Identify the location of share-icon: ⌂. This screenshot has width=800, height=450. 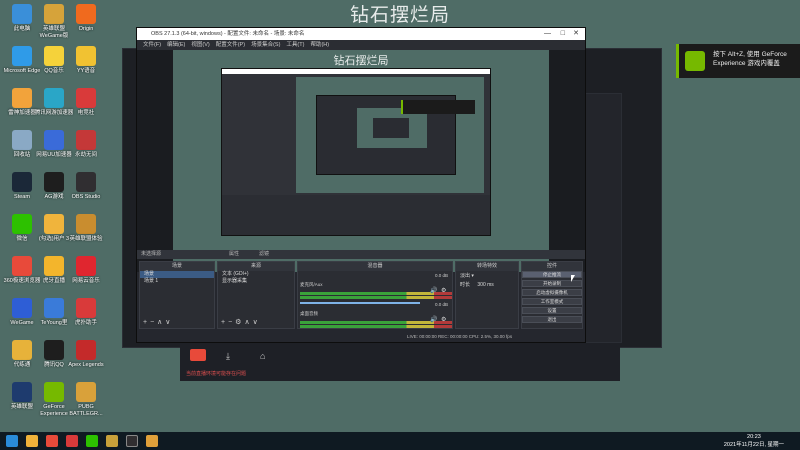
(262, 356).